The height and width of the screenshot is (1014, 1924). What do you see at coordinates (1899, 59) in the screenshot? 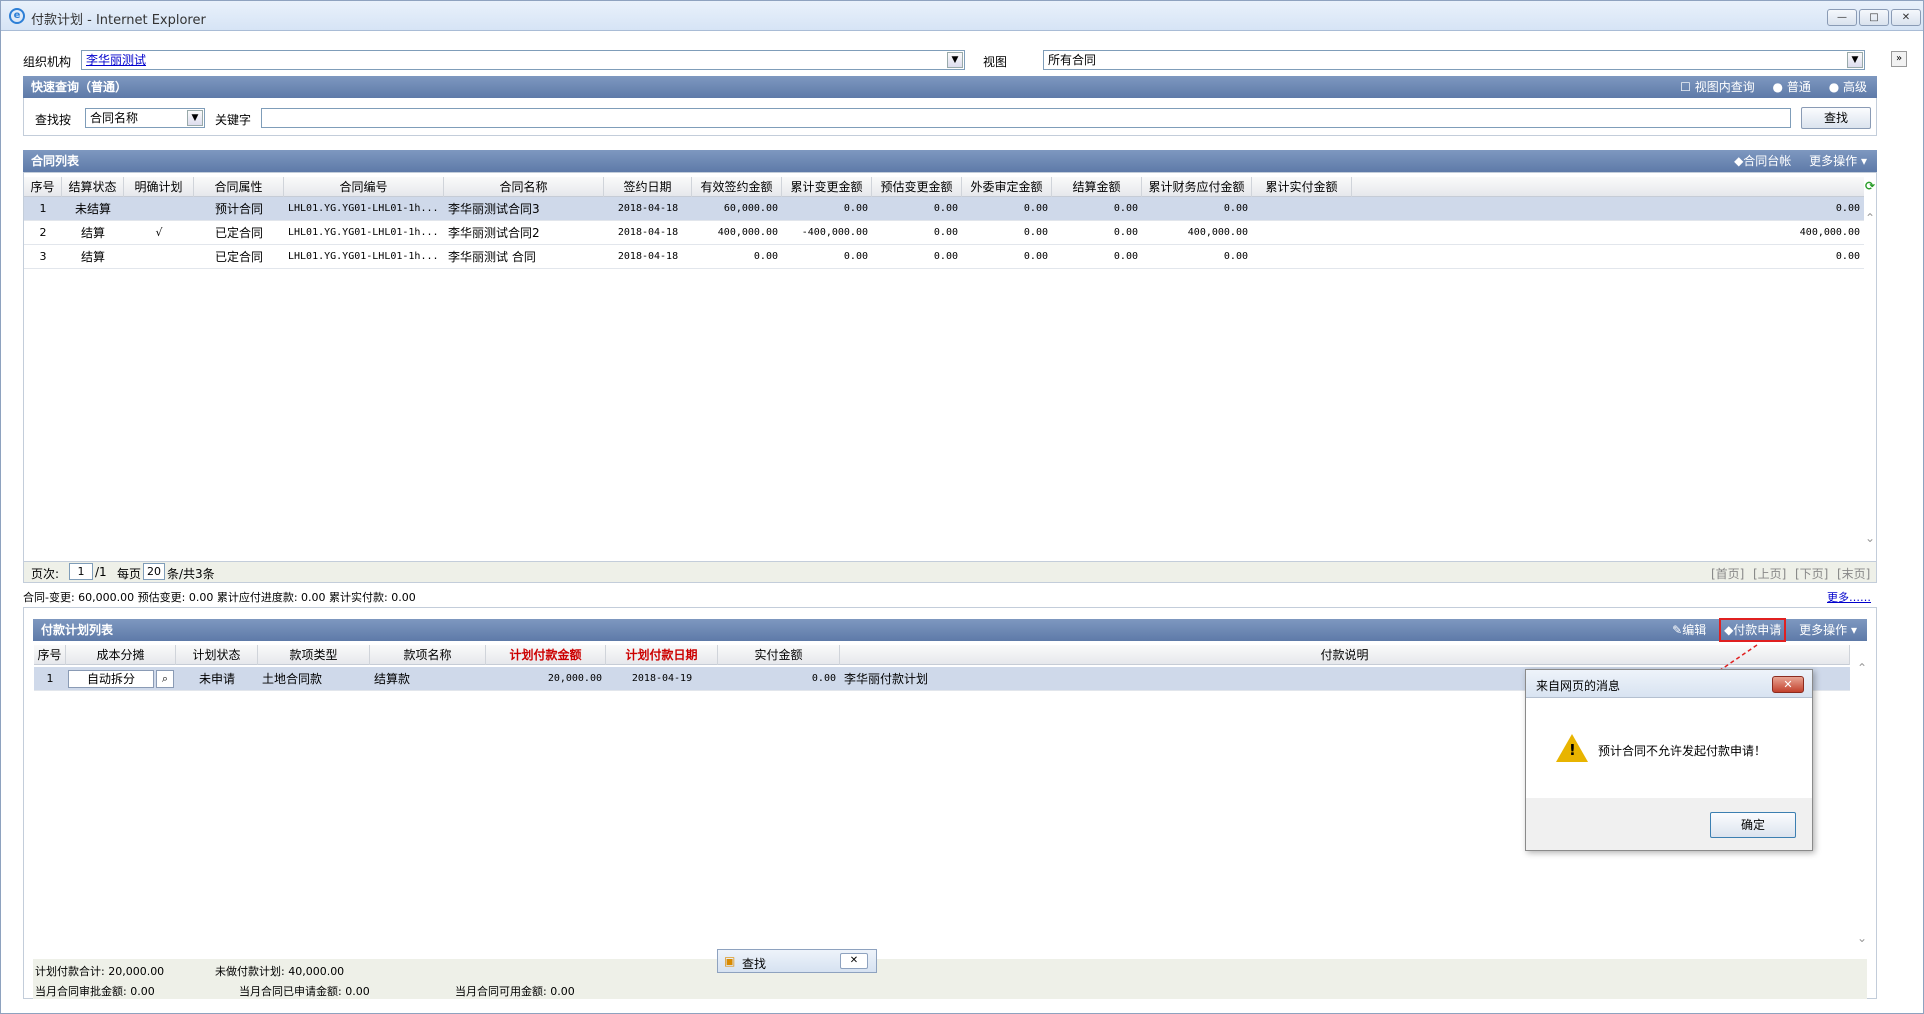
I see `collapse-panel-icon: »` at bounding box center [1899, 59].